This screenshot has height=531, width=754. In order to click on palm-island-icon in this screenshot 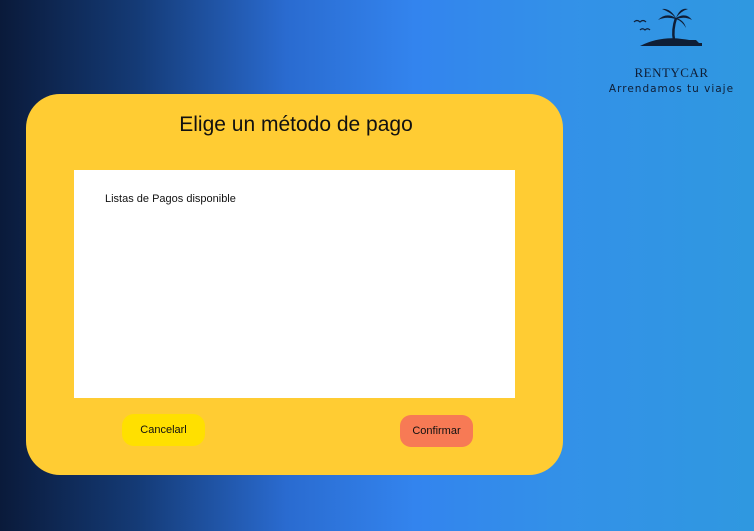, I will do `click(667, 27)`.